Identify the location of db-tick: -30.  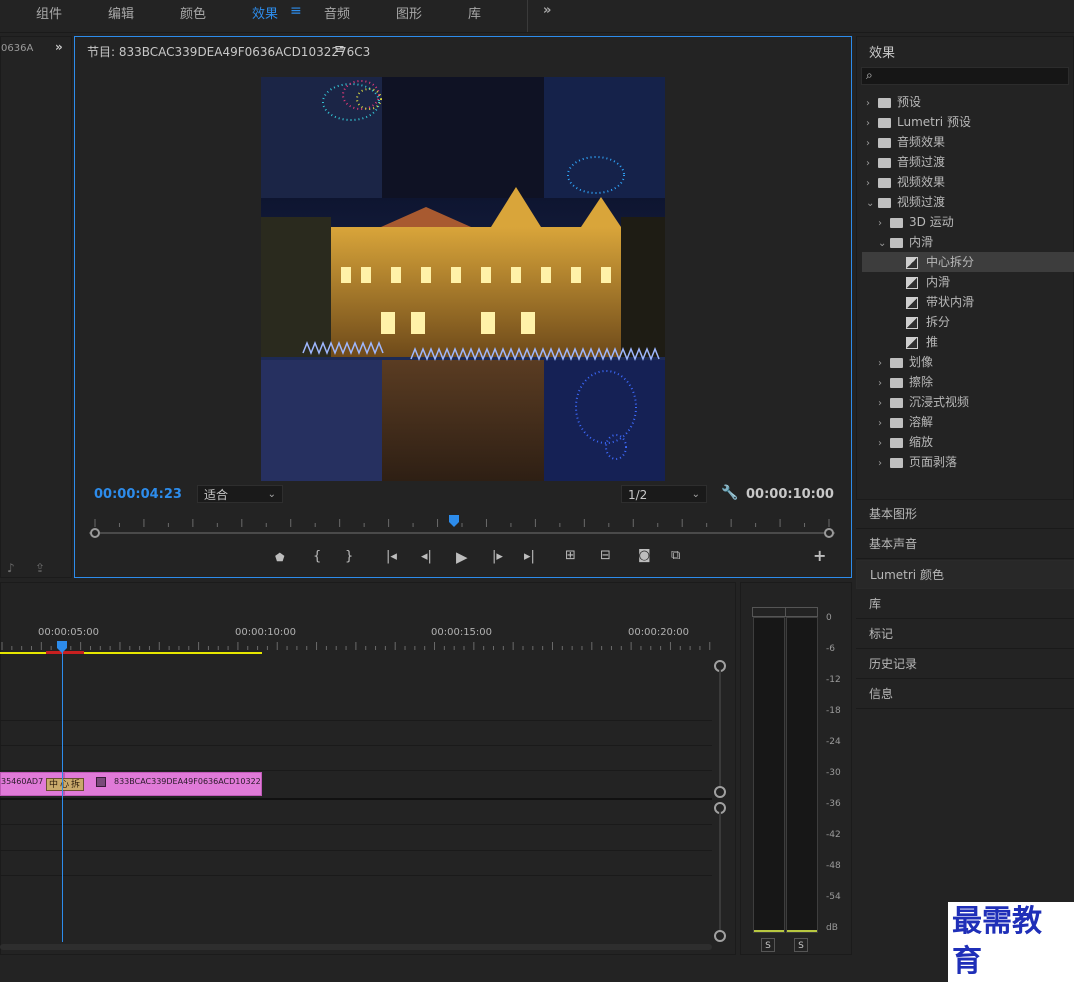
(833, 773).